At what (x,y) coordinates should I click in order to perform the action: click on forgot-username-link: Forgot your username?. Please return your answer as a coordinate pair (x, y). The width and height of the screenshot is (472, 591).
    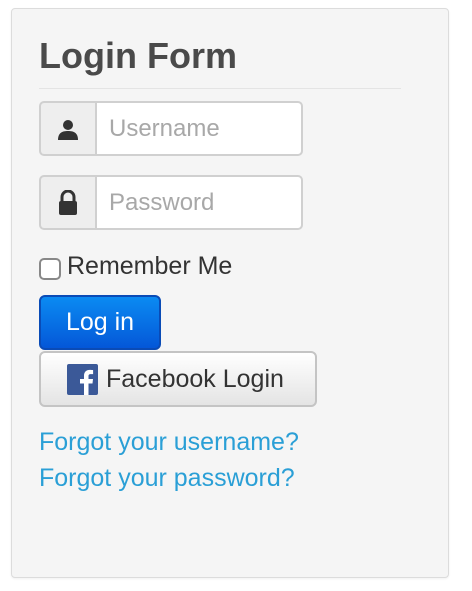
    Looking at the image, I should click on (169, 442).